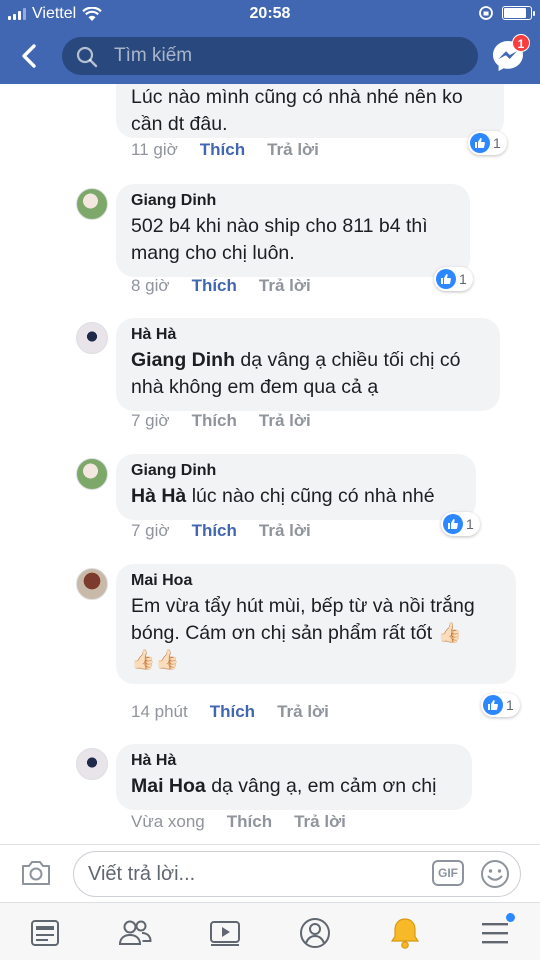  I want to click on menu-notification-dot, so click(510, 917).